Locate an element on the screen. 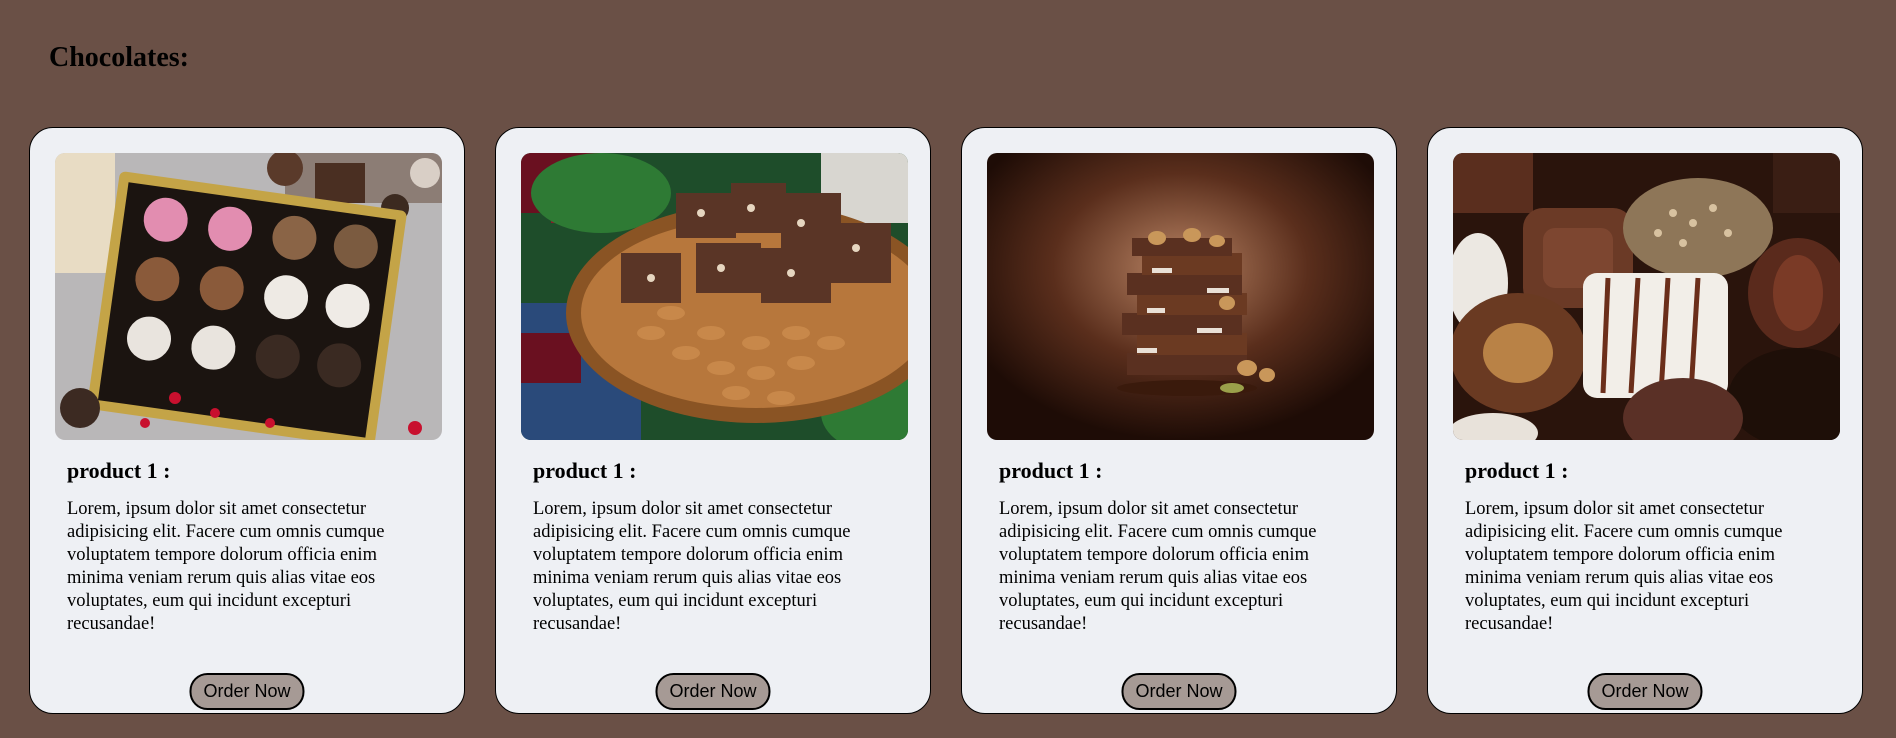 The height and width of the screenshot is (738, 1896). product-image-almond-basket is located at coordinates (714, 296).